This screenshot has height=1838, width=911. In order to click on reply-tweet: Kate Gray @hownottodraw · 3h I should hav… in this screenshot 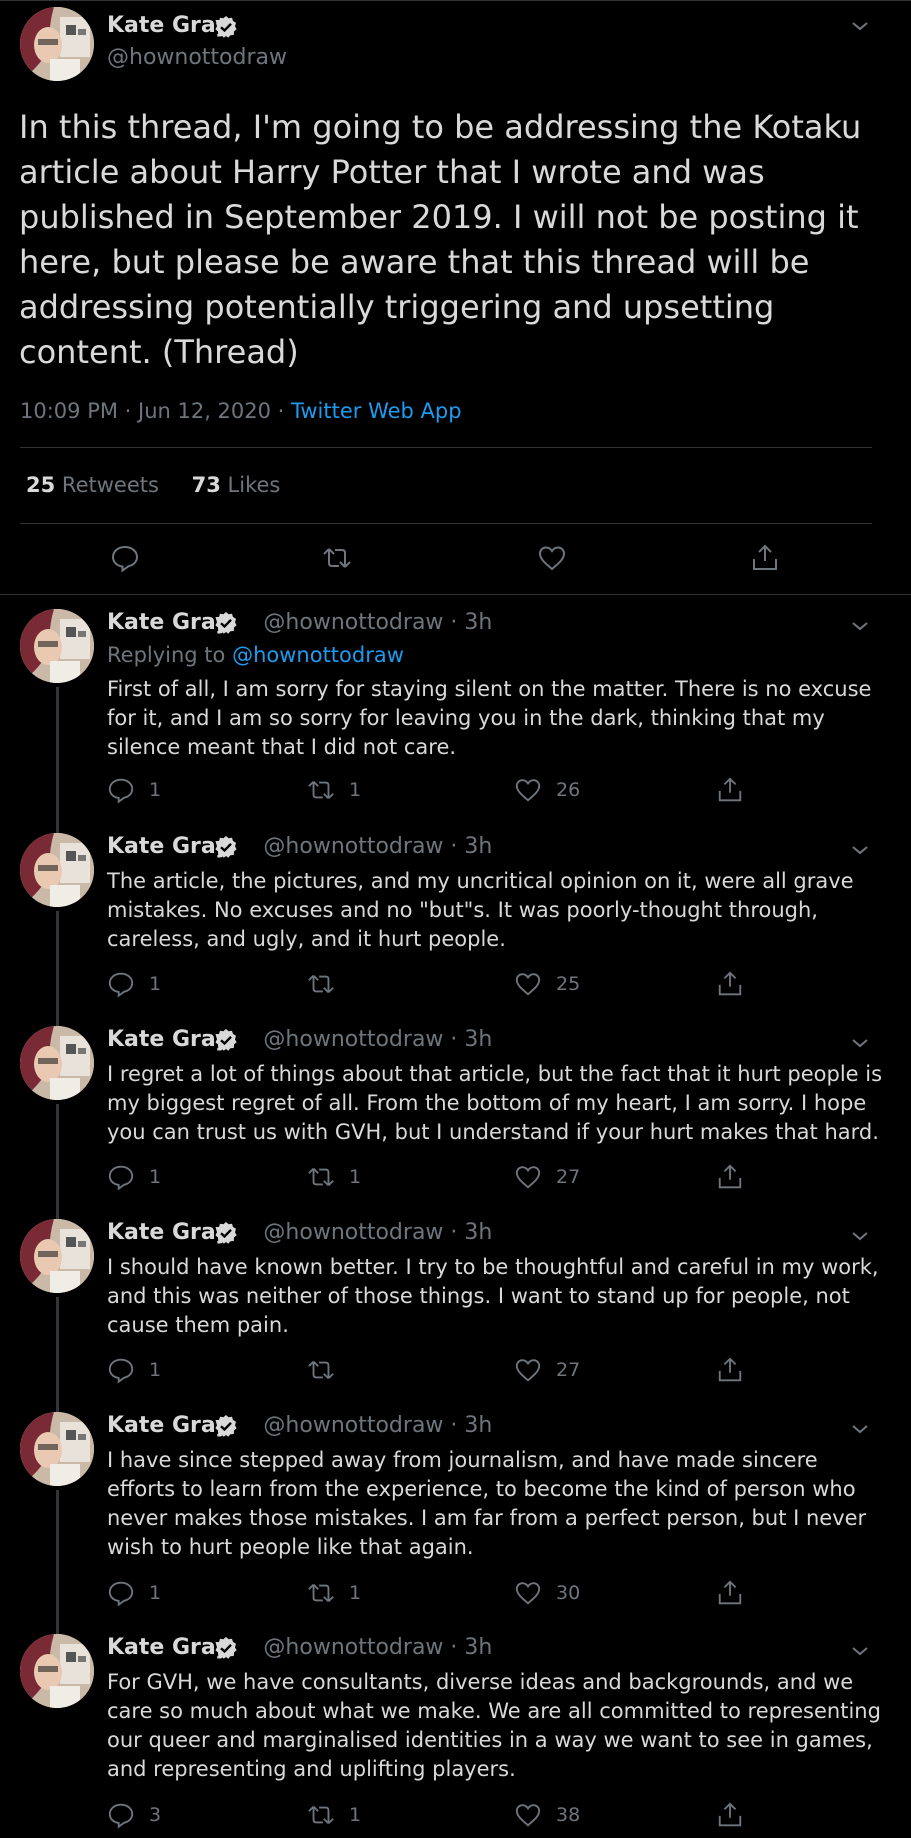, I will do `click(455, 1308)`.